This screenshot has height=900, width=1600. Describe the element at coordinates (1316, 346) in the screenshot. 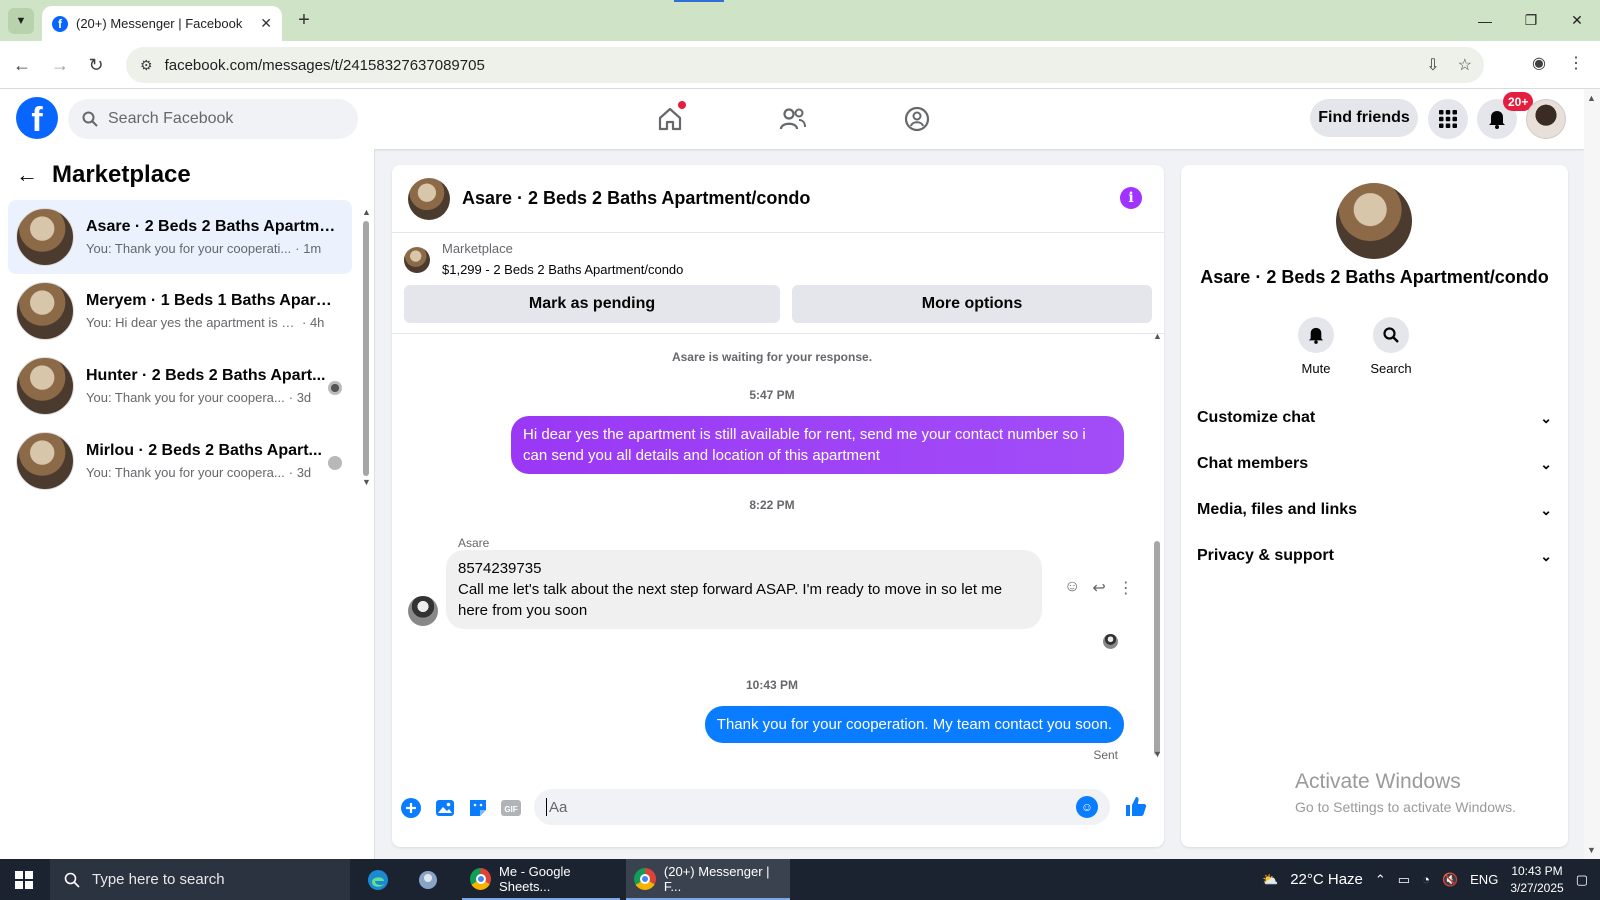

I see `mute-button: Mute` at that location.